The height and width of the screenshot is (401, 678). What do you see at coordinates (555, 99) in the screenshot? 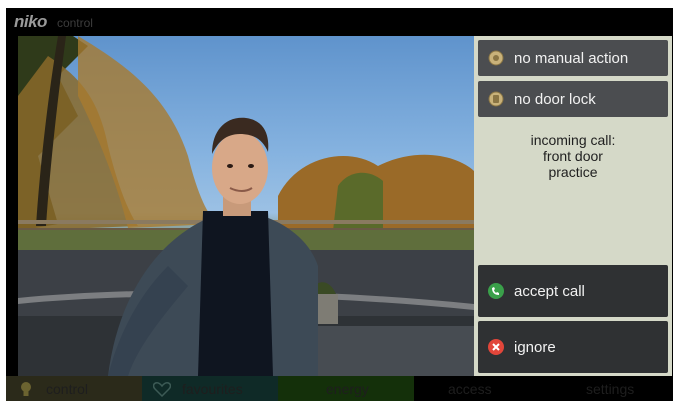
I see `no-door-lock-label: no door lock` at bounding box center [555, 99].